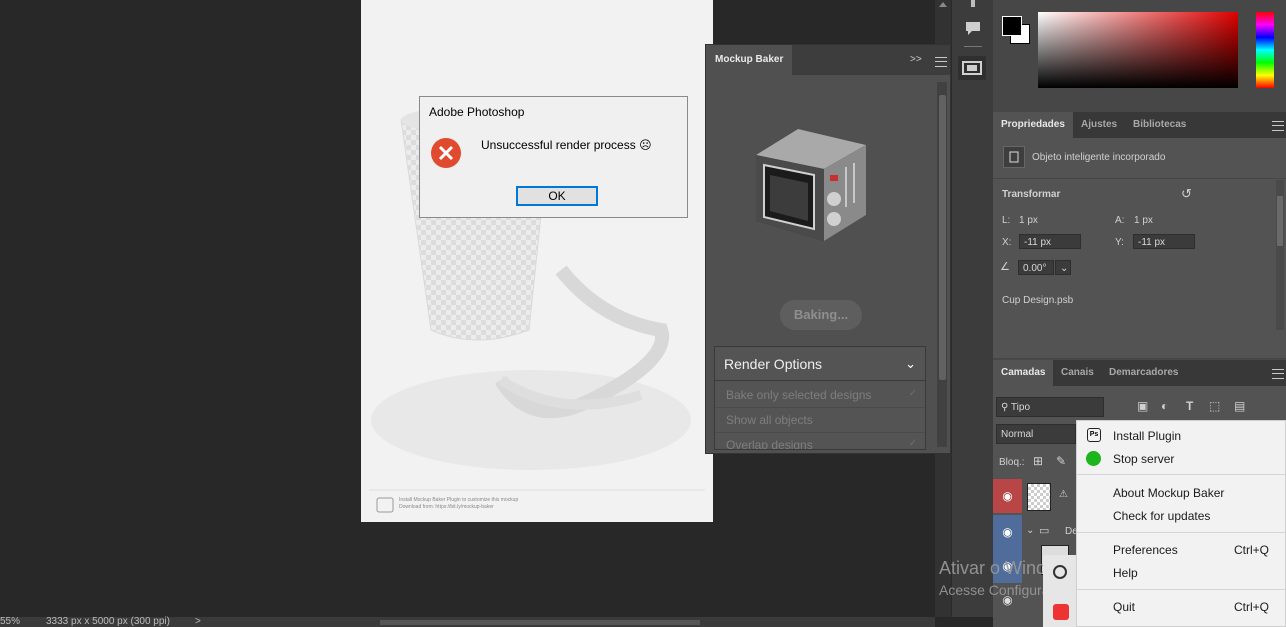  I want to click on layer-warning-icon: ⚠, so click(1063, 494).